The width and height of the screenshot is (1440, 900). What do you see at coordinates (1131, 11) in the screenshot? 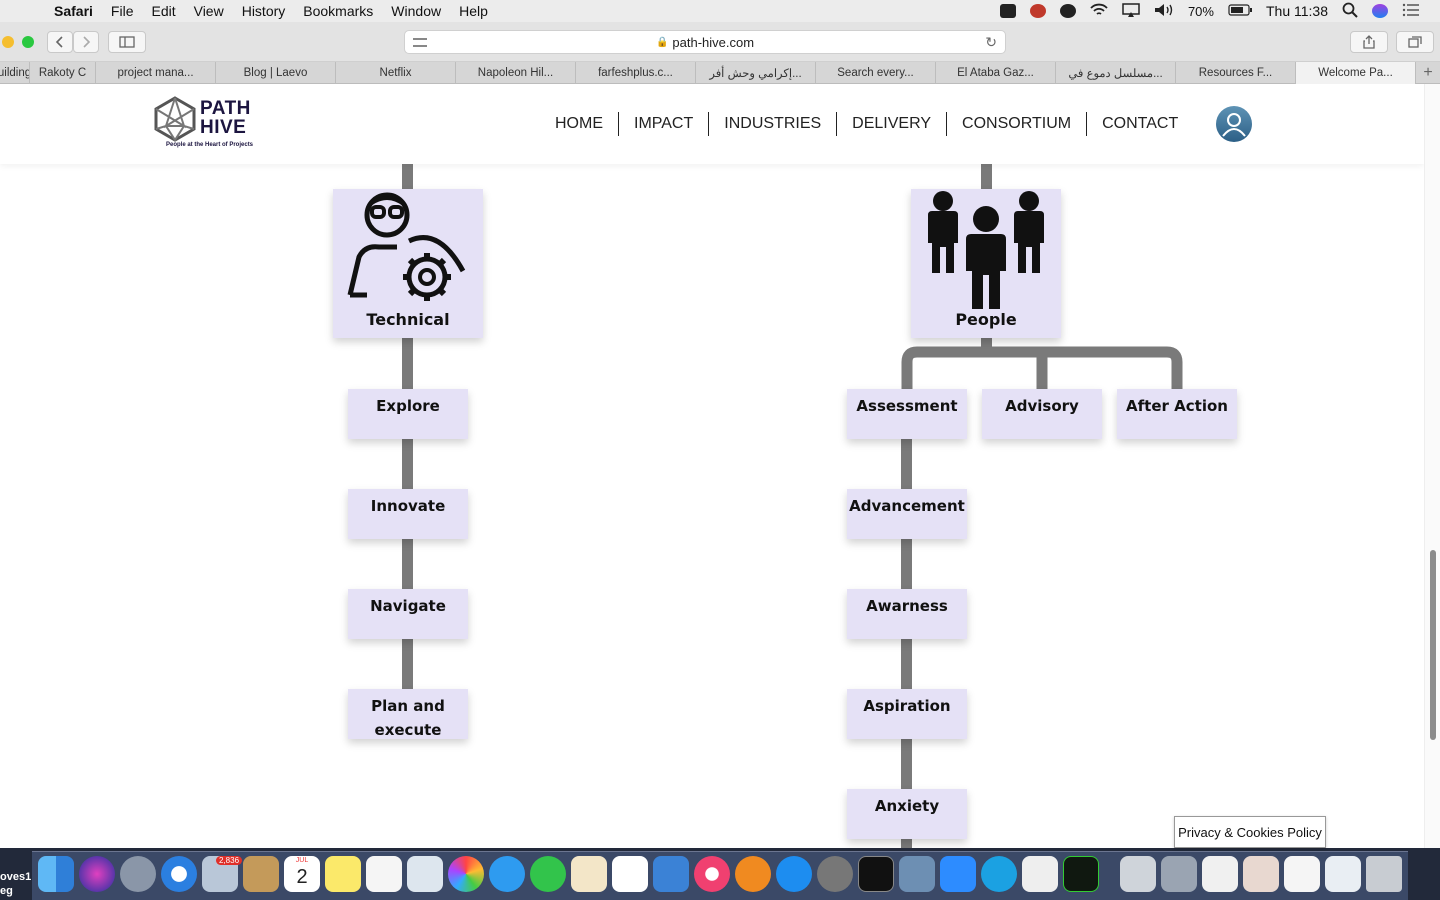
I see `airplay-icon` at bounding box center [1131, 11].